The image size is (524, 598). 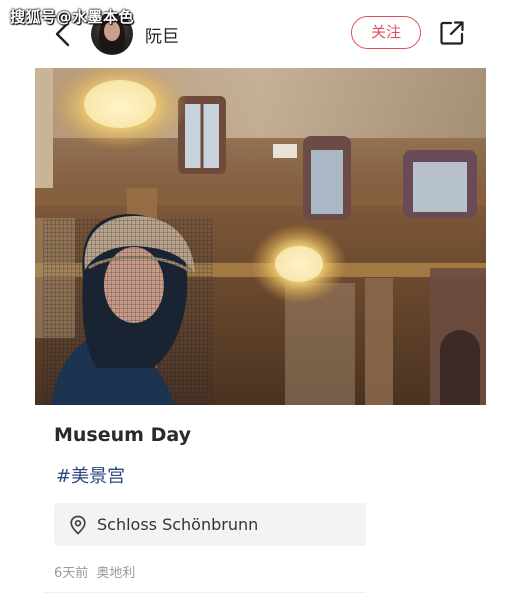 What do you see at coordinates (205, 592) in the screenshot?
I see `divider` at bounding box center [205, 592].